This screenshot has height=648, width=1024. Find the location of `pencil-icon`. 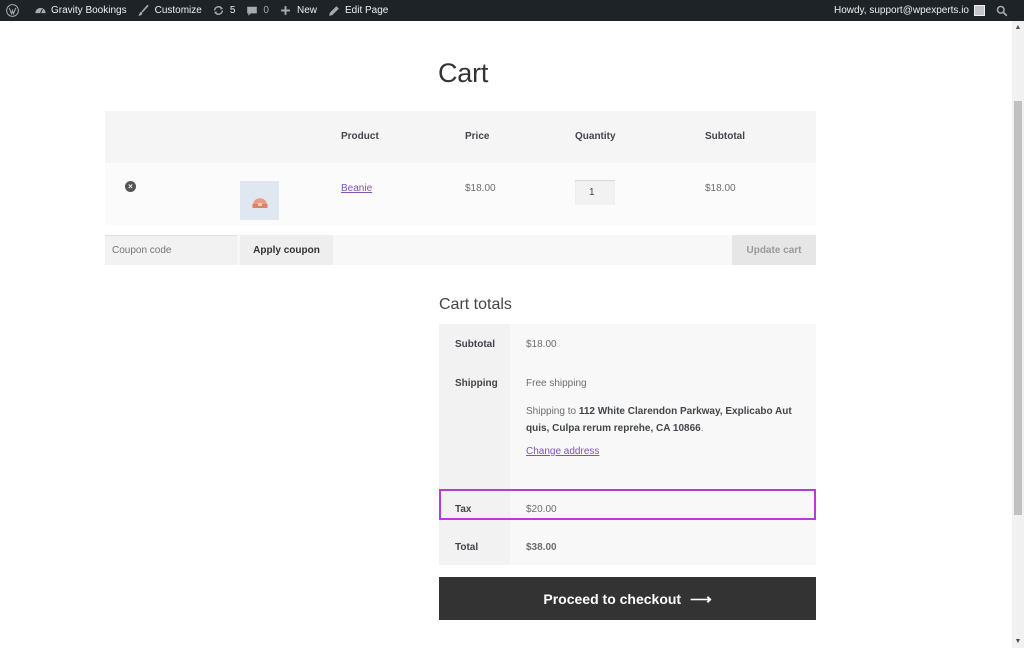

pencil-icon is located at coordinates (334, 11).